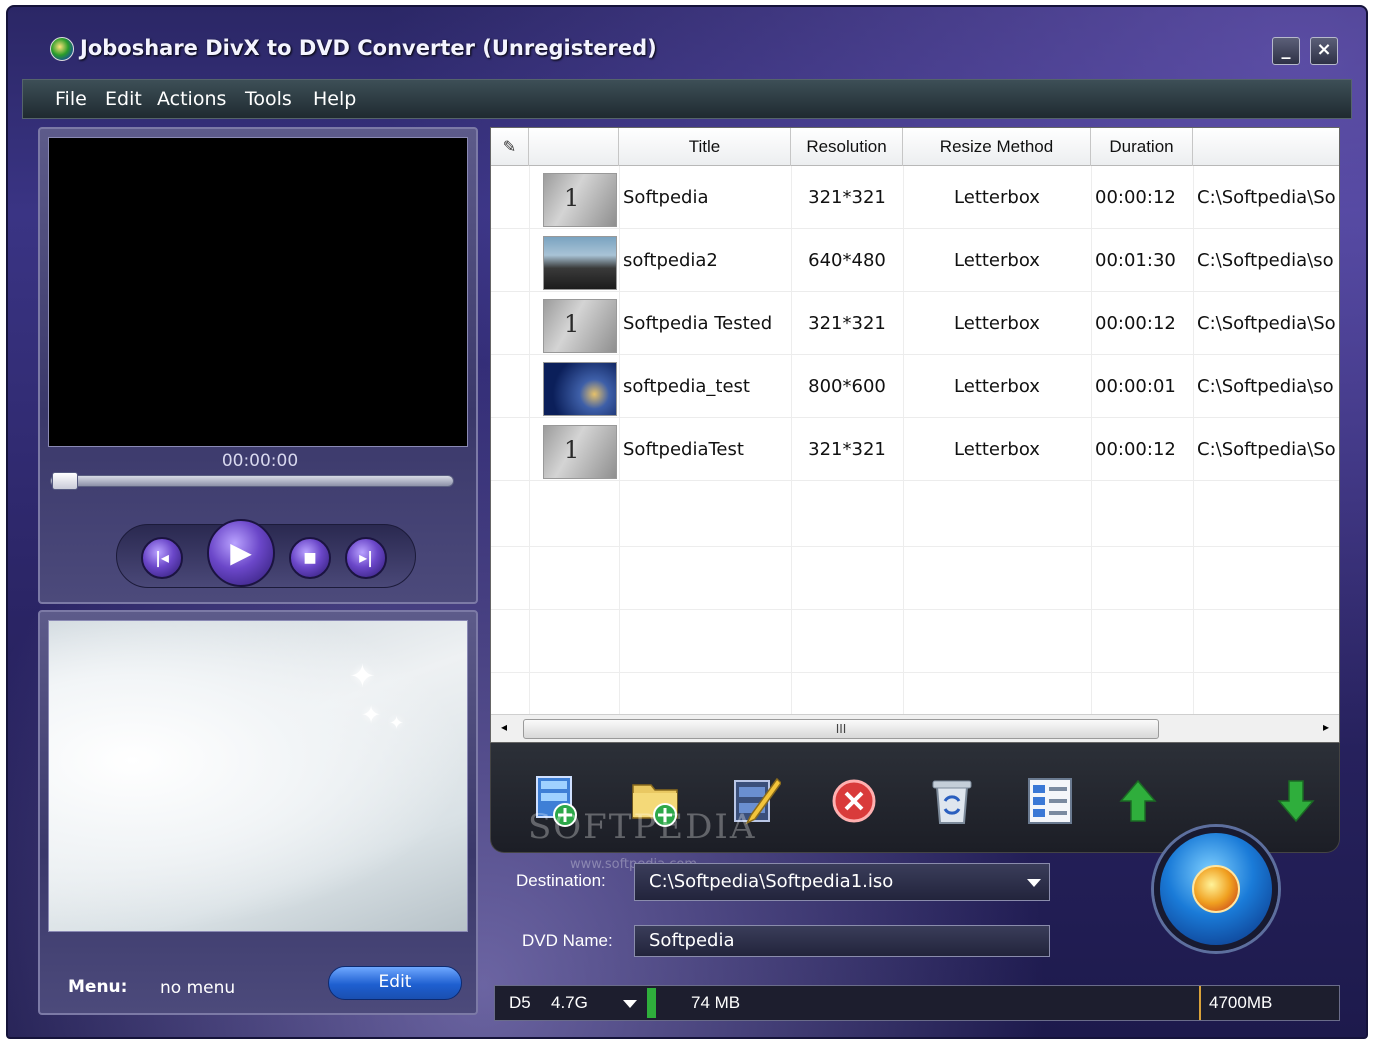  I want to click on menu-bar: File Edit Actions Tools Help, so click(687, 99).